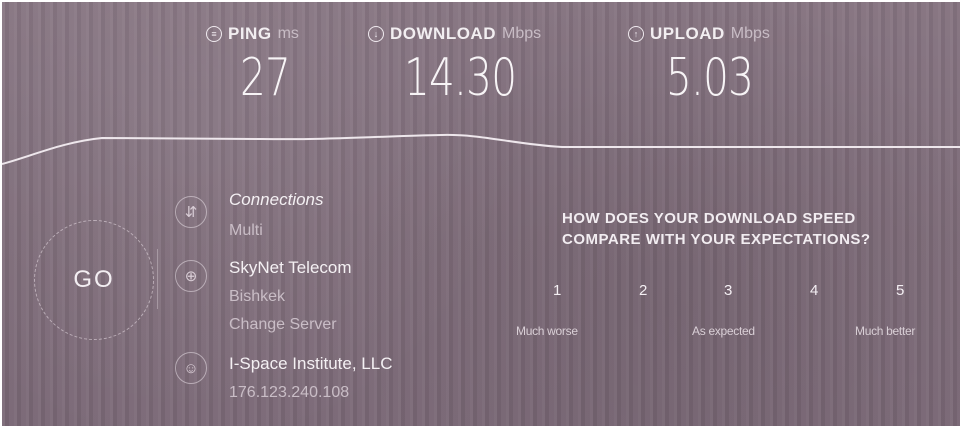 The image size is (962, 441). I want to click on server-provider: SkyNet Telecom, so click(290, 267).